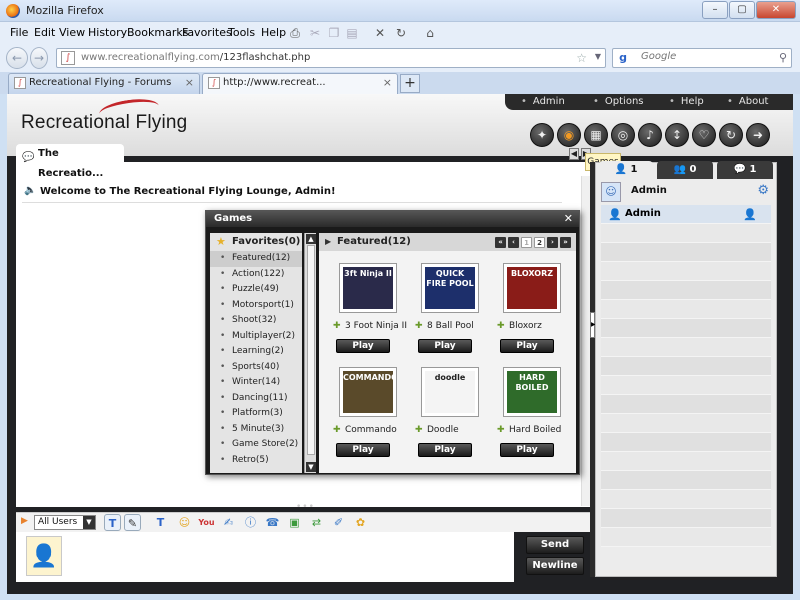  Describe the element at coordinates (256, 352) in the screenshot. I see `category-item: Learning(2)` at that location.